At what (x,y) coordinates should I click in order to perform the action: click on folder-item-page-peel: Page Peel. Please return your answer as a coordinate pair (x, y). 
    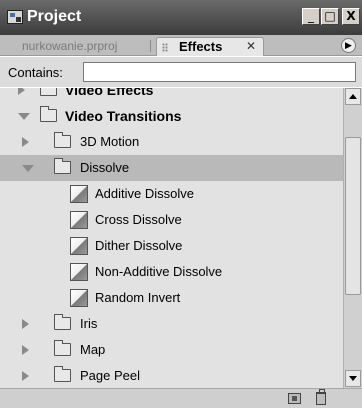
    Looking at the image, I should click on (171, 375).